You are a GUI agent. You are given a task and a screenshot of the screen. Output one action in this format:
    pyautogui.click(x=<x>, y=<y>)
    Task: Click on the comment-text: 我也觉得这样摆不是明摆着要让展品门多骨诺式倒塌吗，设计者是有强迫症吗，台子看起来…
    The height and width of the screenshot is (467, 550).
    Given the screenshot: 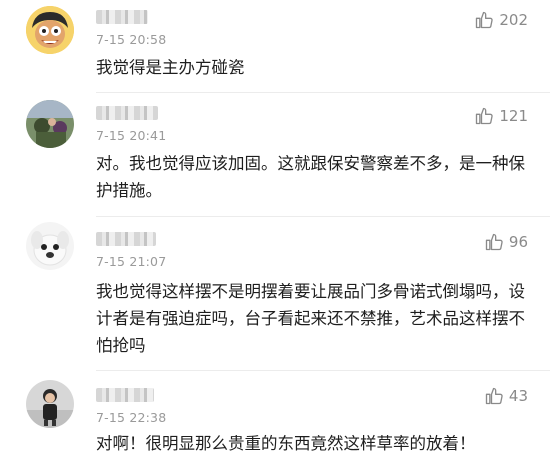 What is the action you would take?
    pyautogui.click(x=310, y=318)
    